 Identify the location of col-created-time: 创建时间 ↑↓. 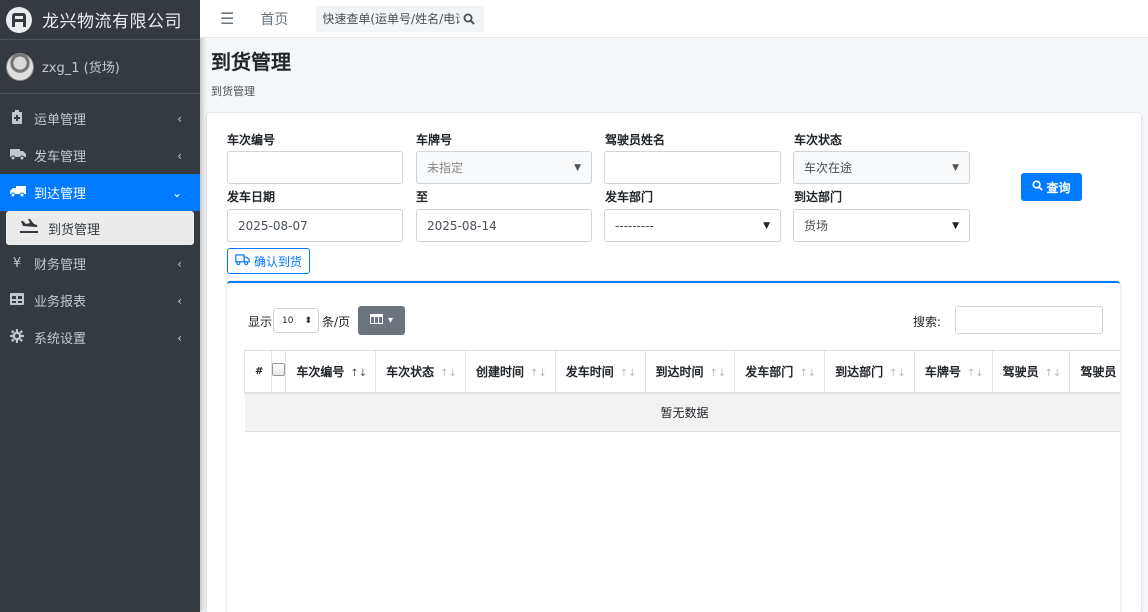
(510, 372).